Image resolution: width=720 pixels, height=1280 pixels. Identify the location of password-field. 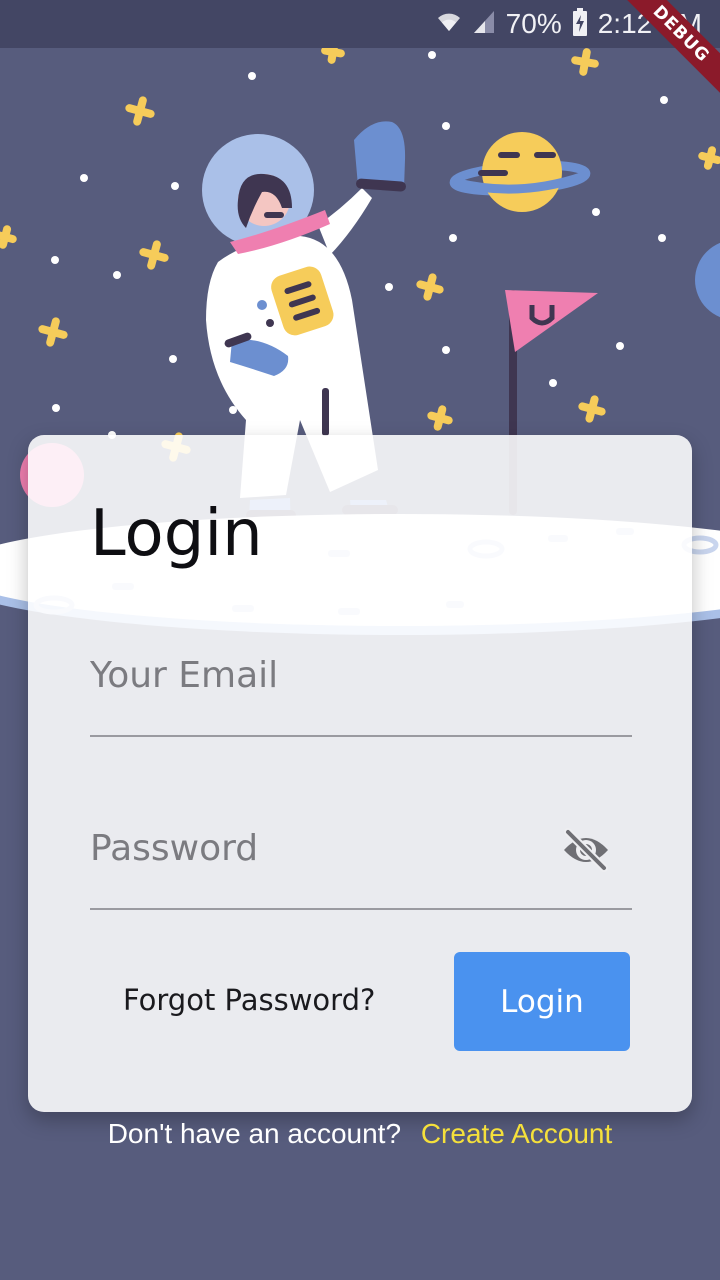
(361, 850).